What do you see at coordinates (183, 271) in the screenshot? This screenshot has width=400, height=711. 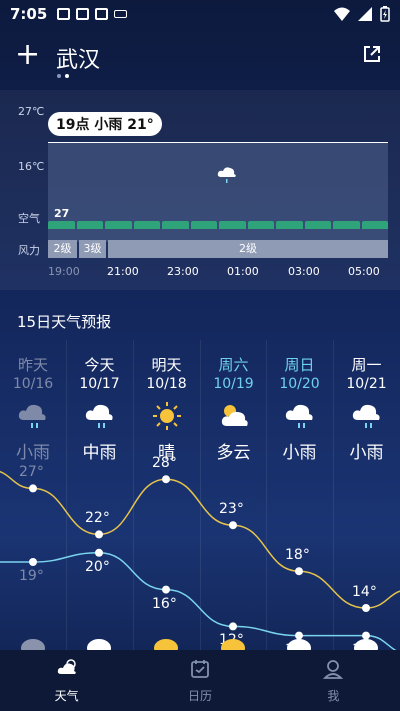 I see `time-label: 23:00` at bounding box center [183, 271].